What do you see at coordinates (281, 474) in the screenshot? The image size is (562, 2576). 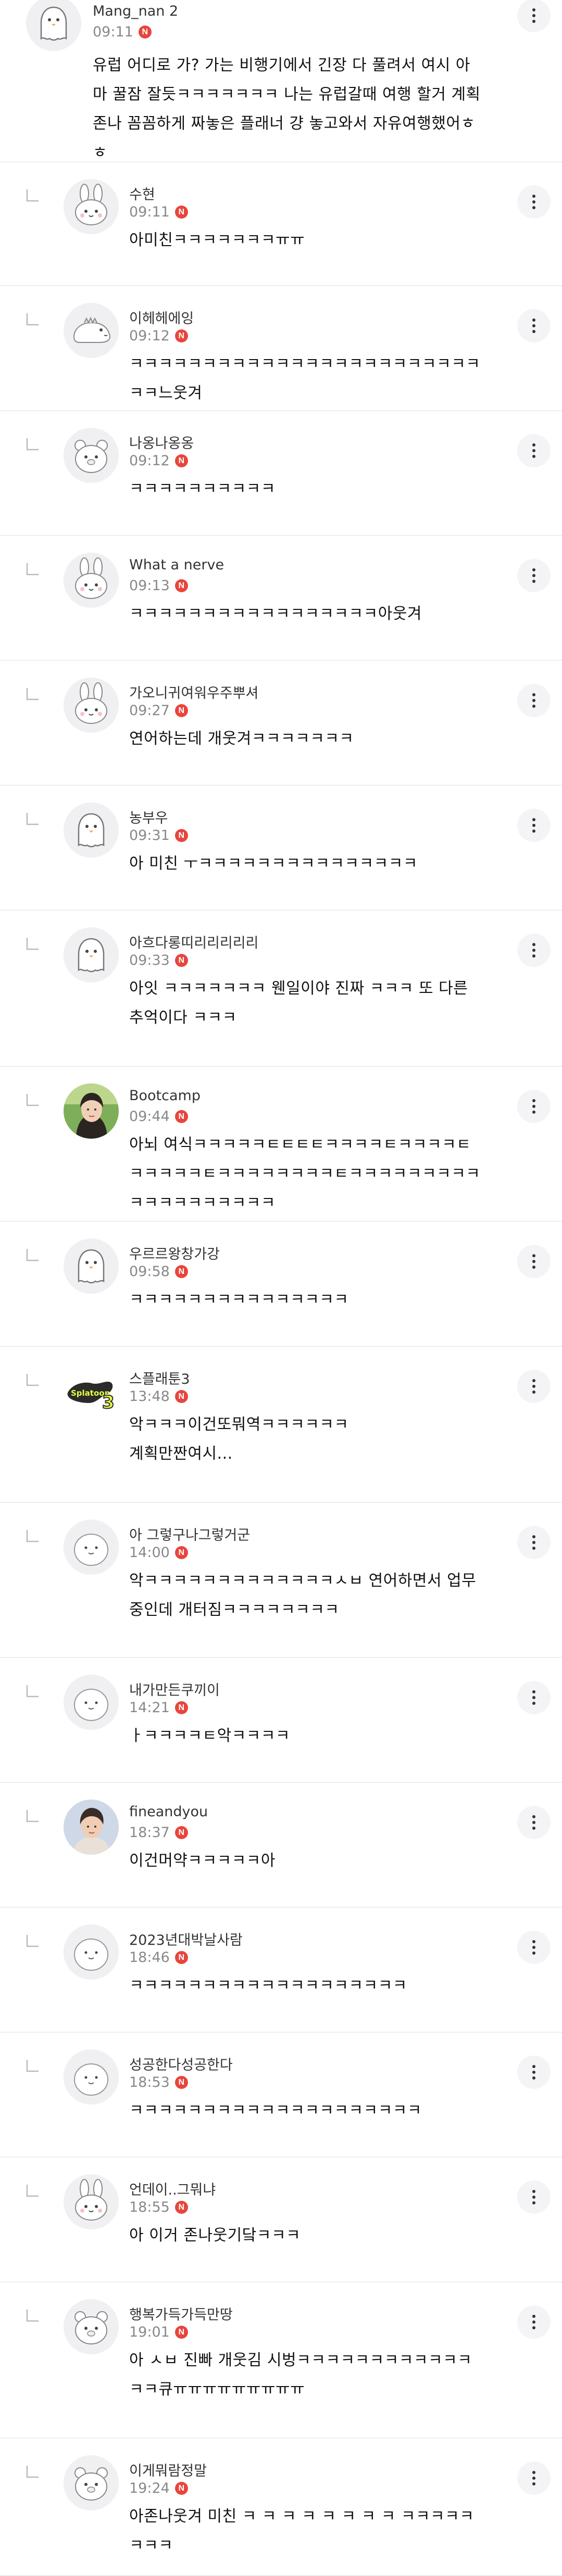 I see `comment-item: 나옹나옹옹 09:12 N ㅋㅋㅋㅋㅋㅋㅋㅋㅋㅋ` at bounding box center [281, 474].